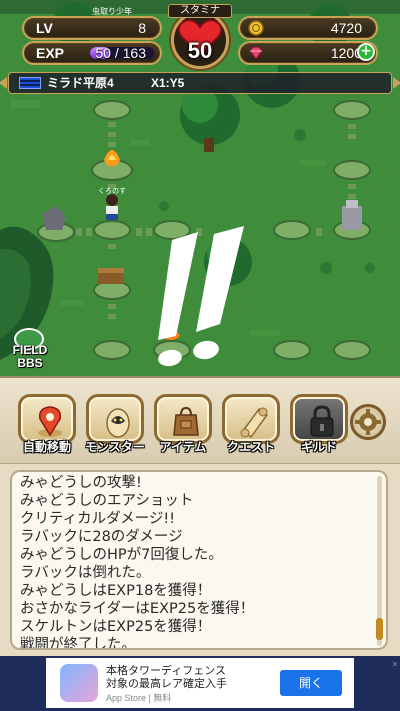  What do you see at coordinates (168, 83) in the screenshot?
I see `field-coordinates: X1:Y5` at bounding box center [168, 83].